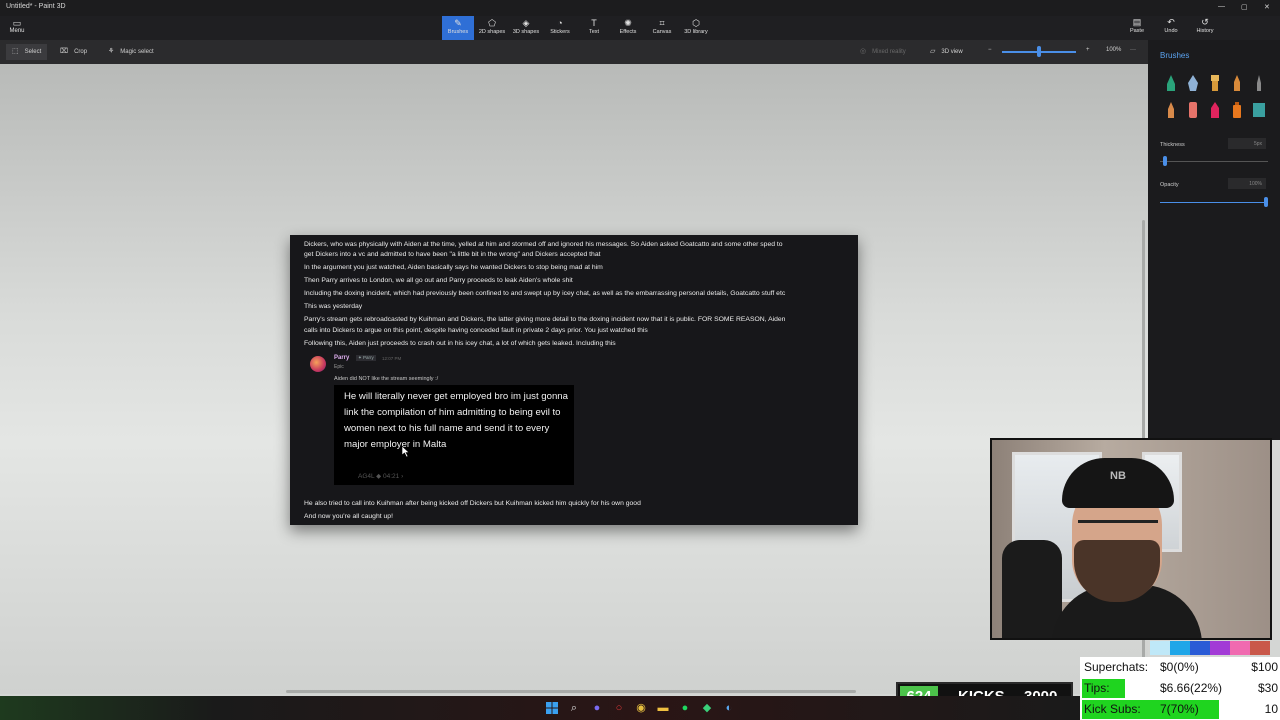  What do you see at coordinates (707, 708) in the screenshot?
I see `app-icon: ◆` at bounding box center [707, 708].